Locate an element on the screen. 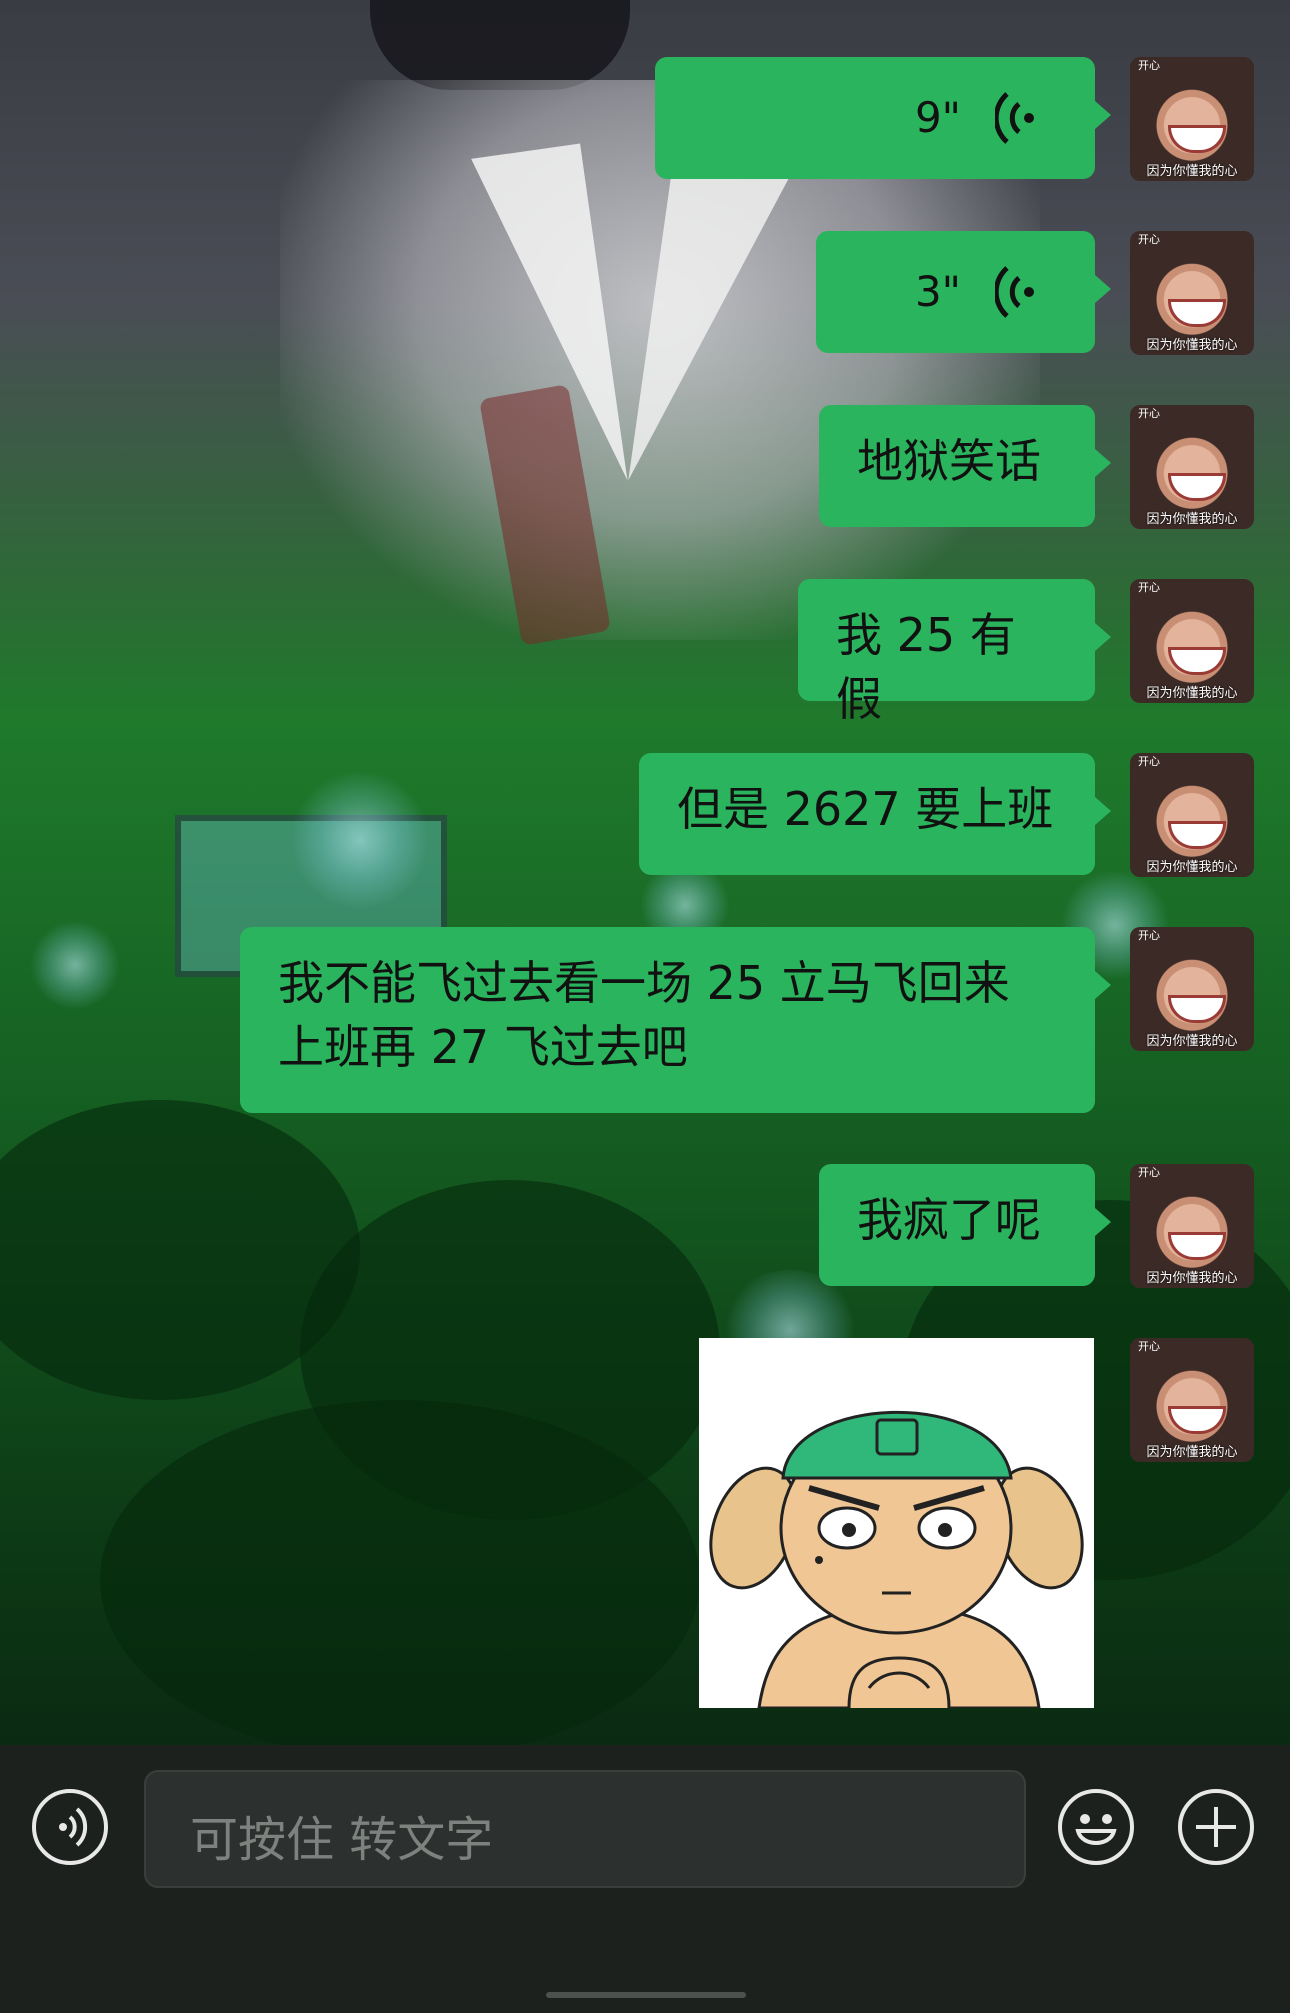 The image size is (1290, 2013). more-actions-button is located at coordinates (1216, 1827).